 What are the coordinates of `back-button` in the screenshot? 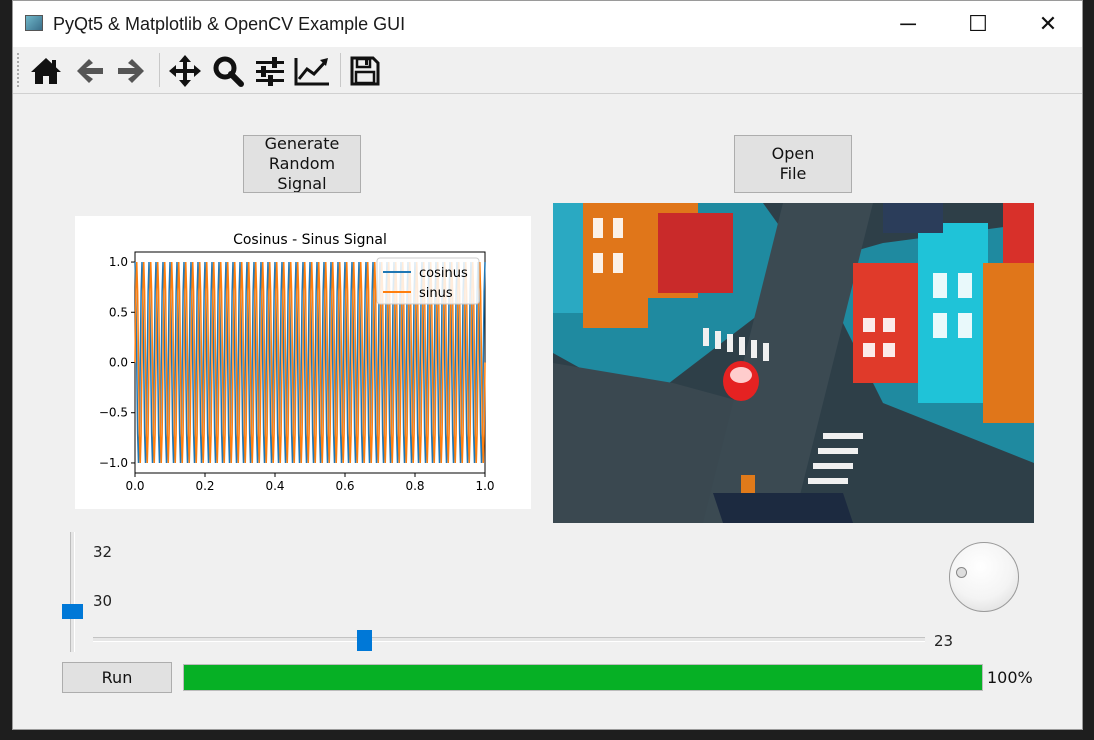 It's located at (90, 71).